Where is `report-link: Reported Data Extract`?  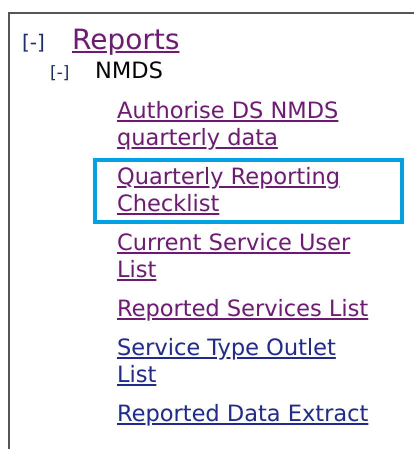
report-link: Reported Data Extract is located at coordinates (242, 414).